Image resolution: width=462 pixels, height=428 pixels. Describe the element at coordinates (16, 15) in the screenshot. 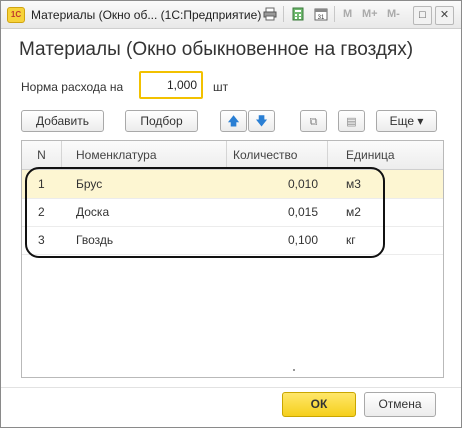

I see `app-logo-icon: 1С` at that location.